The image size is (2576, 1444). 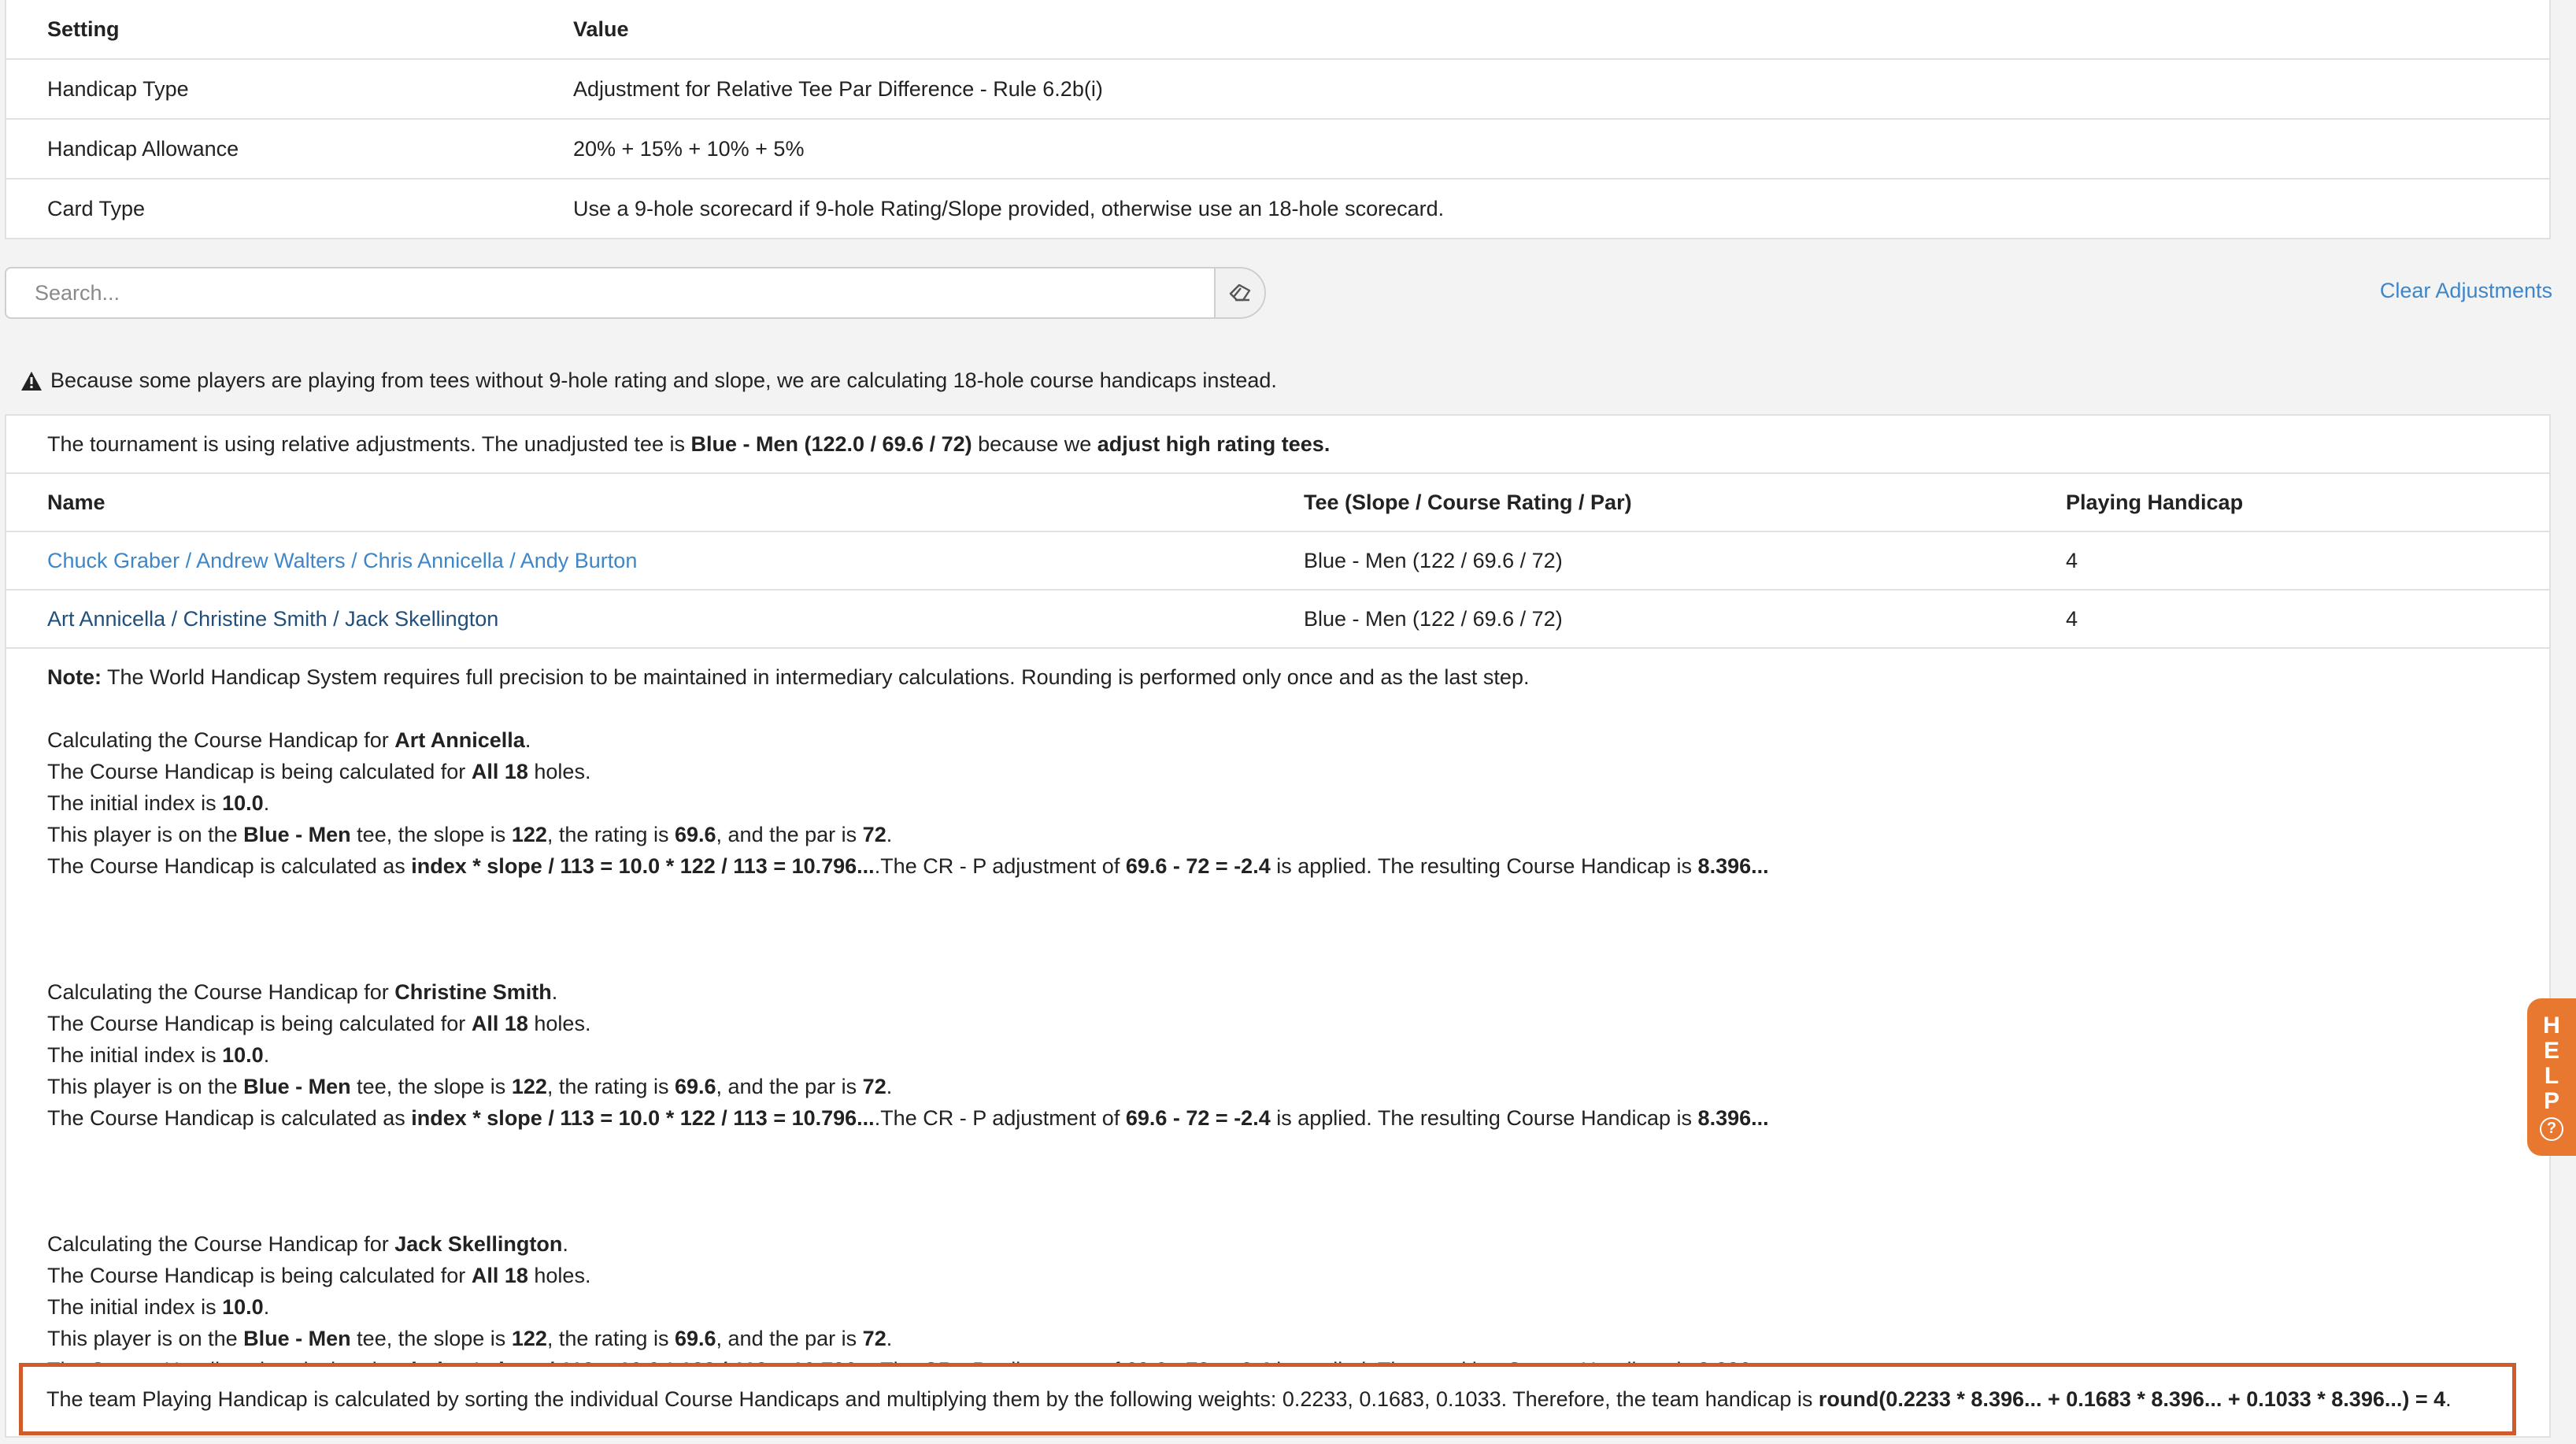 What do you see at coordinates (118, 88) in the screenshot?
I see `settings-row-label: Handicap Type` at bounding box center [118, 88].